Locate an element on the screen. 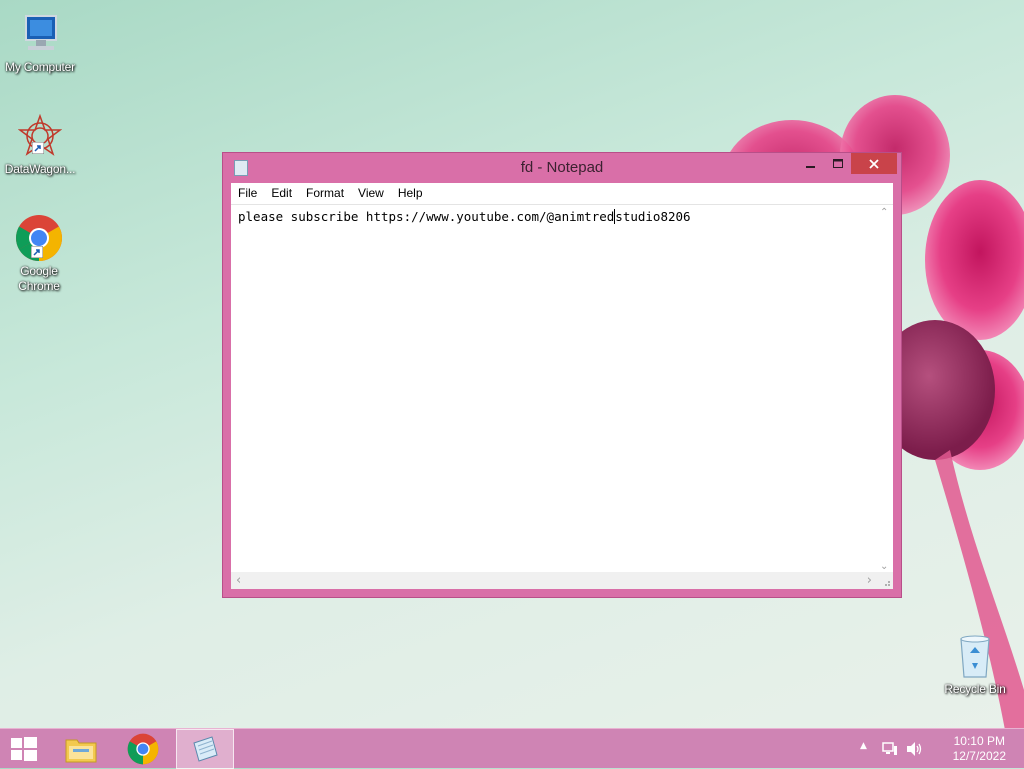 The height and width of the screenshot is (769, 1024). maximize-button is located at coordinates (838, 163).